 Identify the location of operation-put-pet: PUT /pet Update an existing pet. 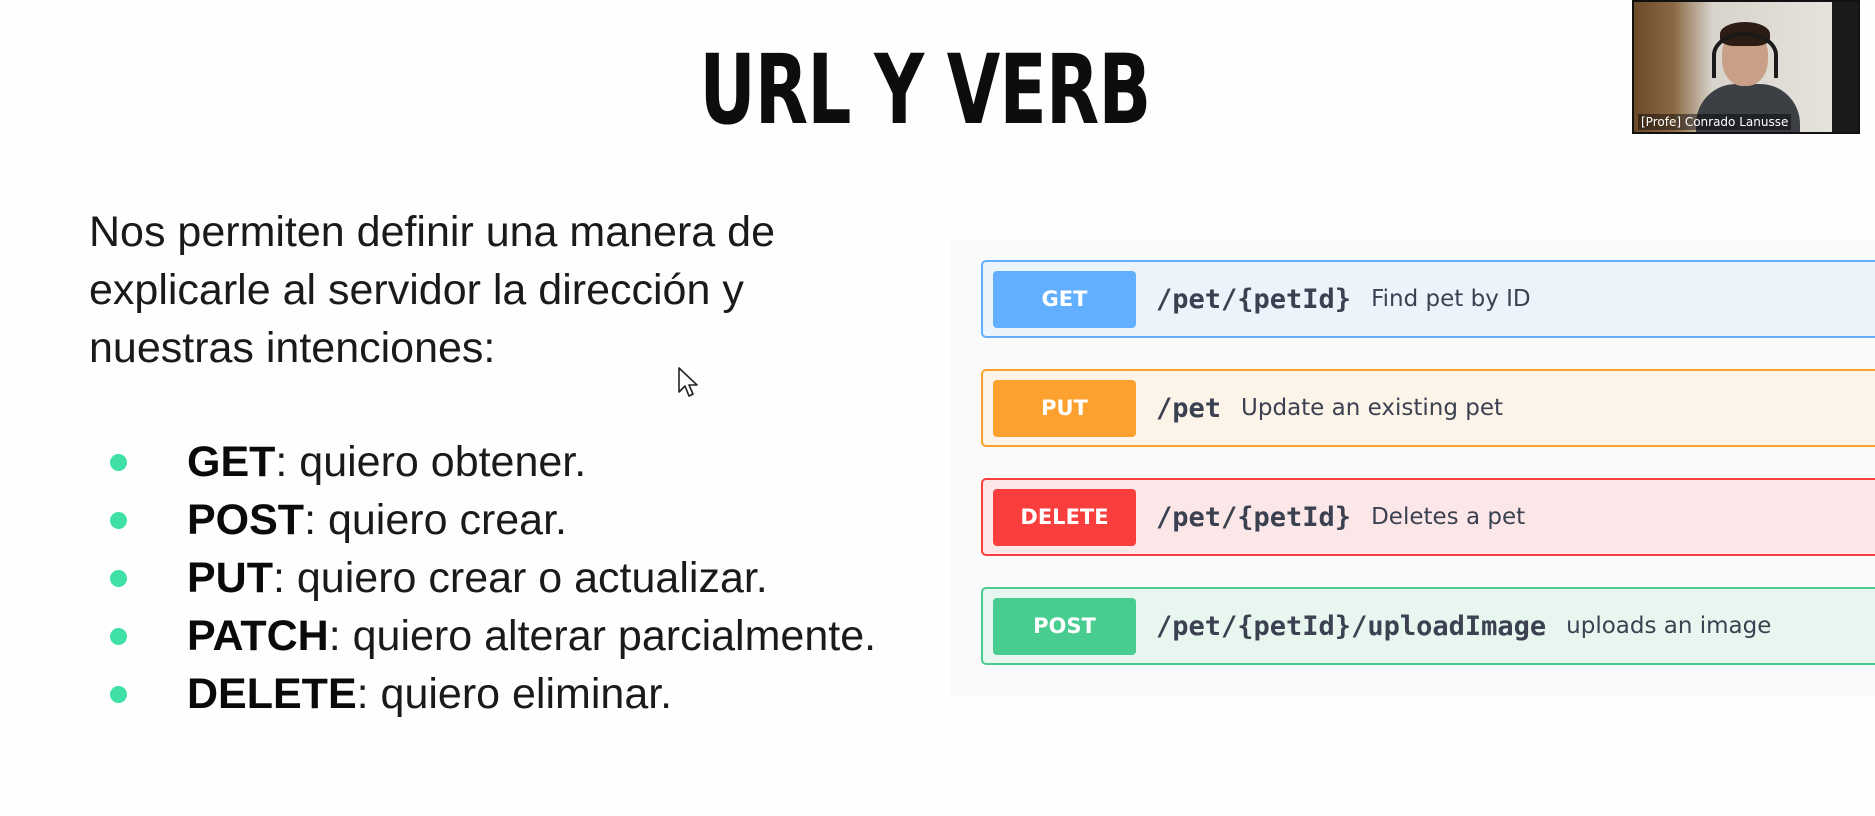
(1428, 408).